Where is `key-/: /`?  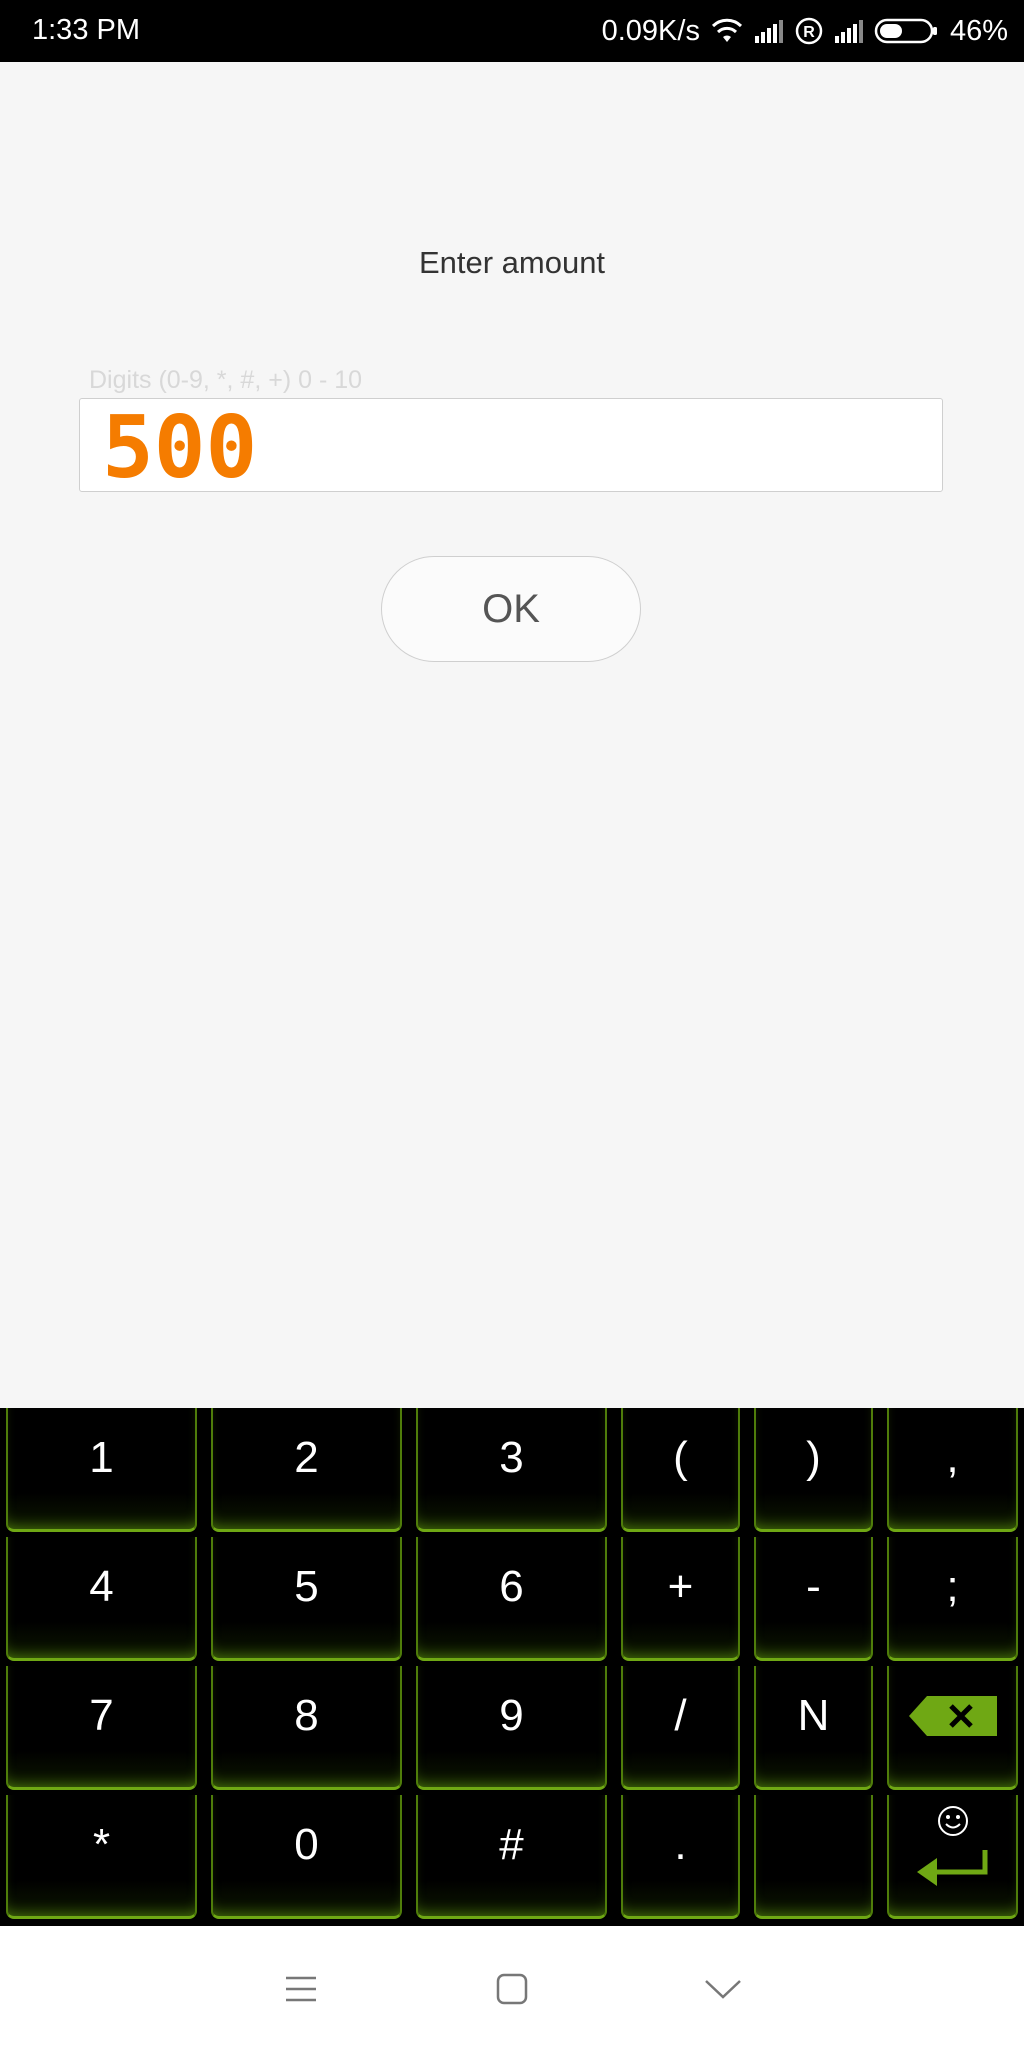 key-/: / is located at coordinates (680, 1728).